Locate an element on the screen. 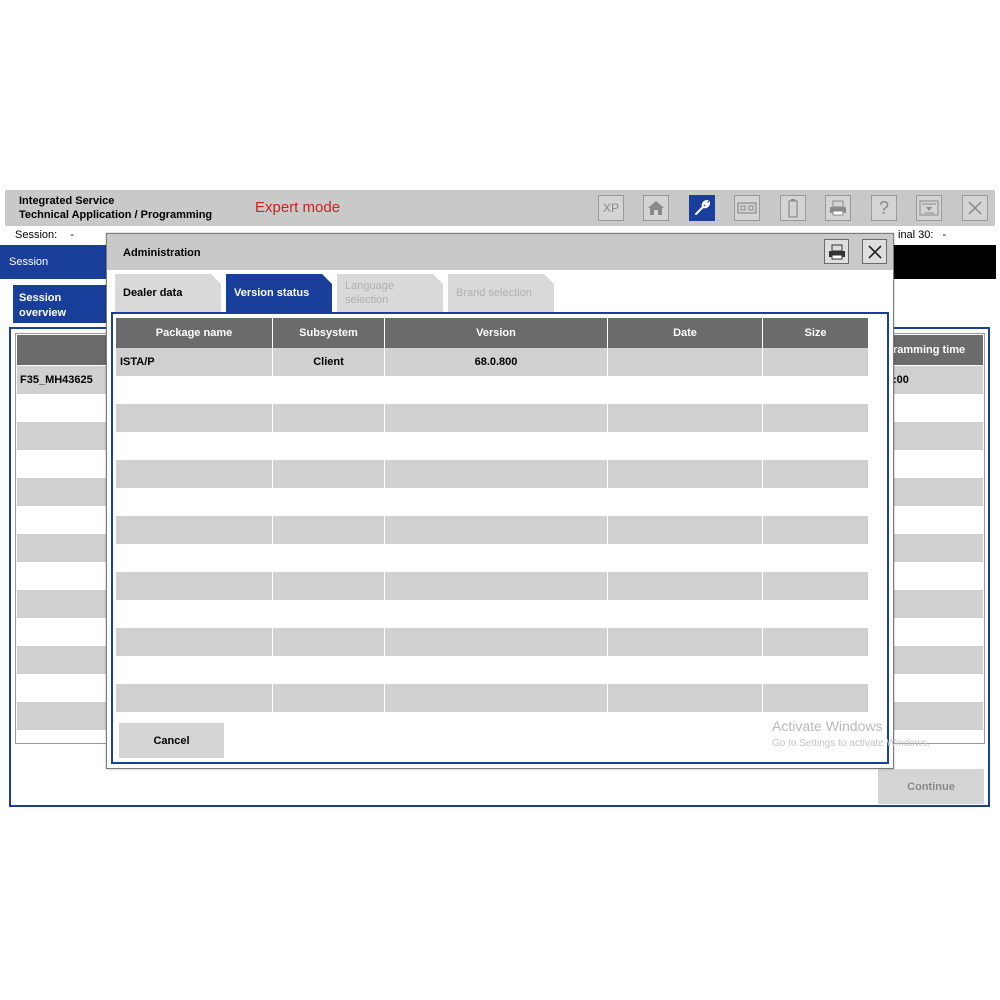  service-button is located at coordinates (702, 208).